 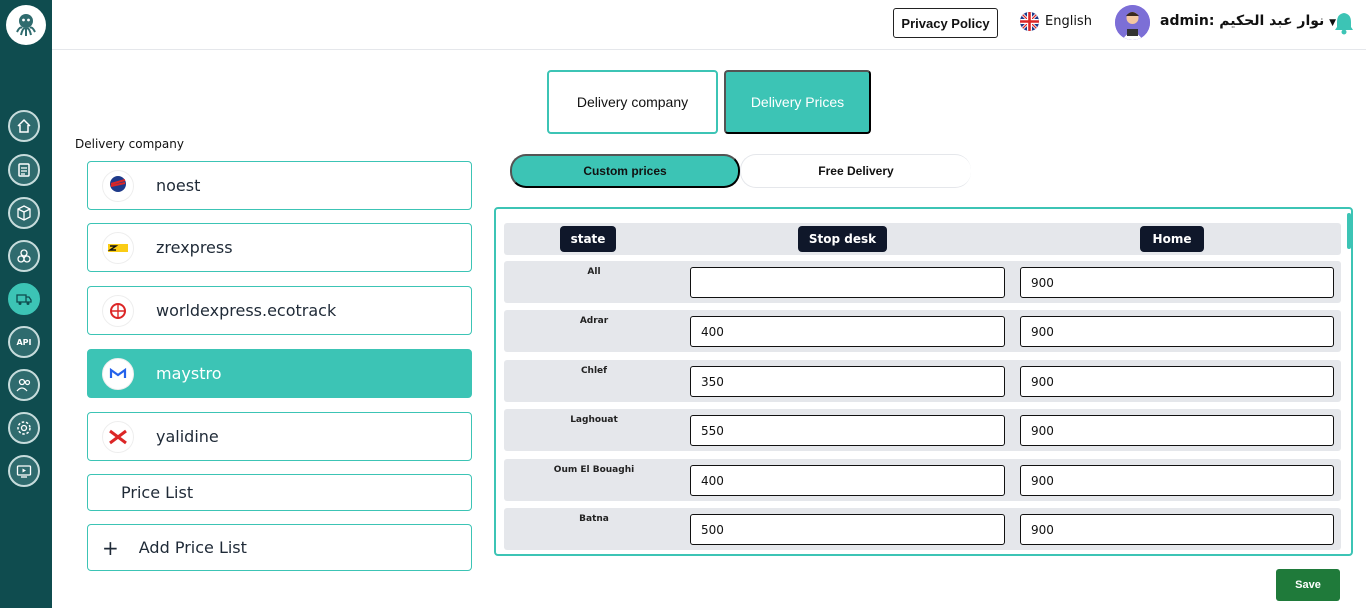 What do you see at coordinates (189, 373) in the screenshot?
I see `company-name: maystro` at bounding box center [189, 373].